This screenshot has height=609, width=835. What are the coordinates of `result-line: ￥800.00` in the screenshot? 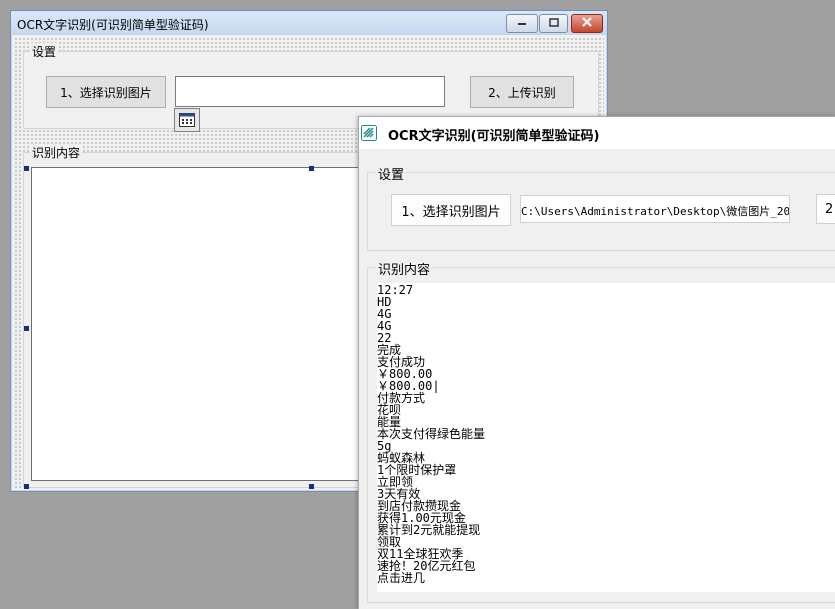 It's located at (405, 374).